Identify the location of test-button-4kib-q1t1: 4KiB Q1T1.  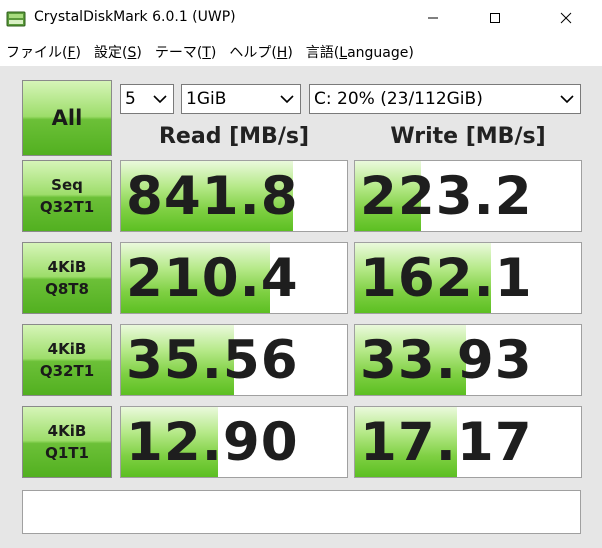
(67, 442).